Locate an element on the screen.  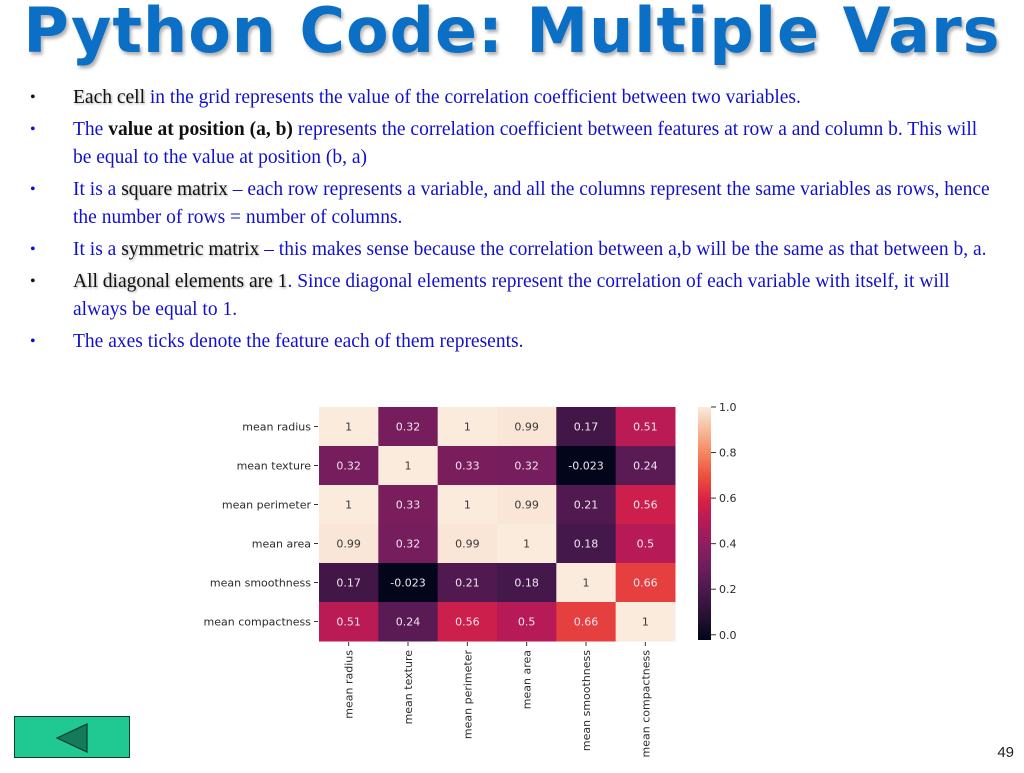
triangle-left-icon is located at coordinates (71, 738).